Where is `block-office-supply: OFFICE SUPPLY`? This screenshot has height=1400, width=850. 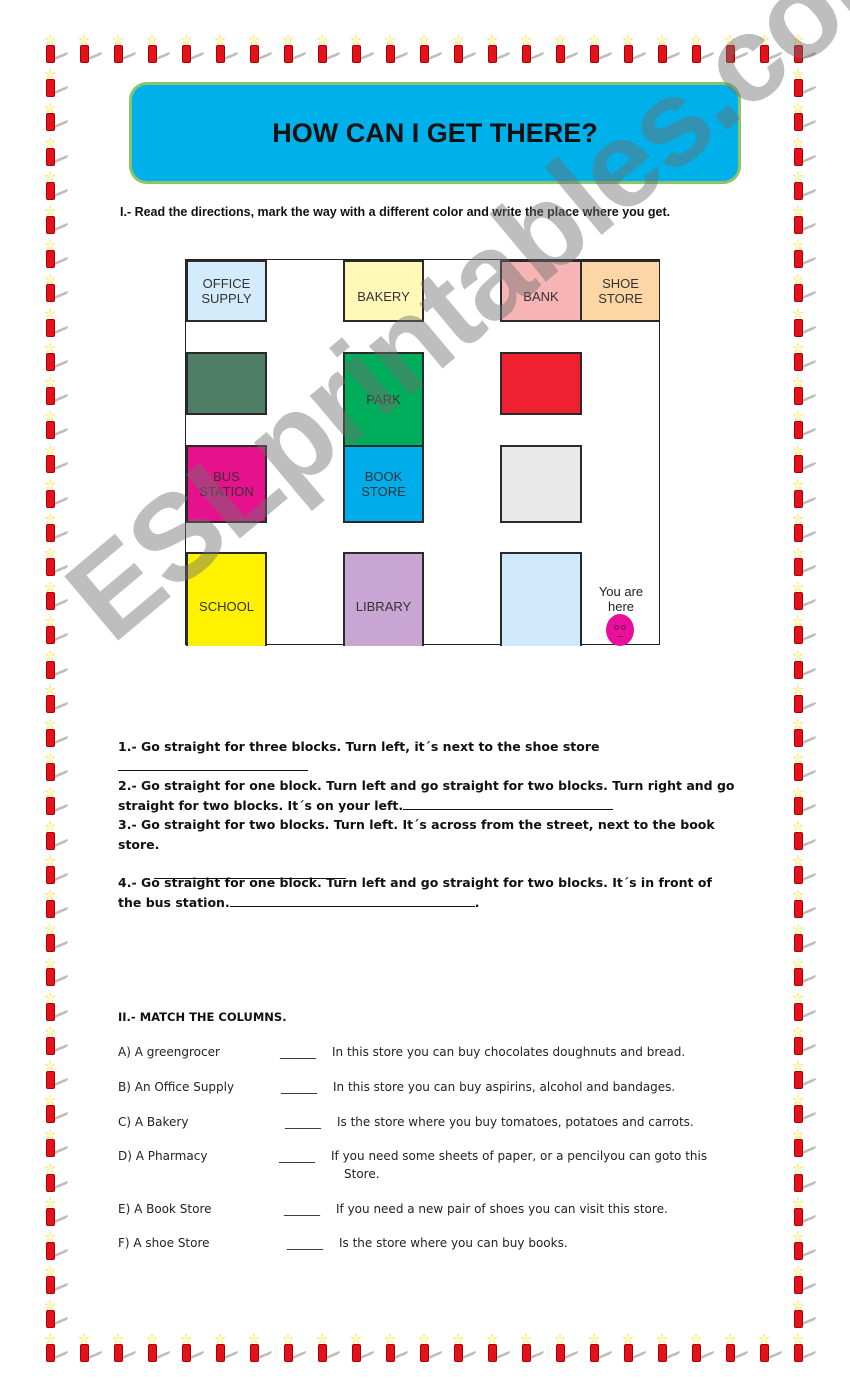 block-office-supply: OFFICE SUPPLY is located at coordinates (226, 291).